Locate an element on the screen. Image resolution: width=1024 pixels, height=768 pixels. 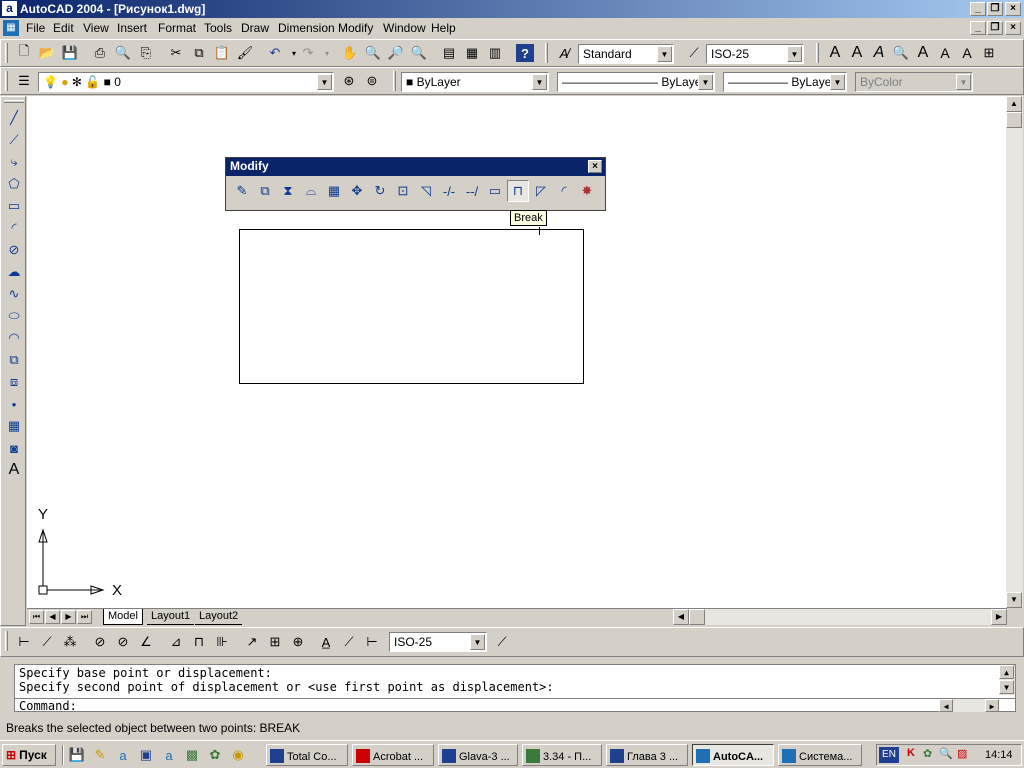
menu-dimension: Dimension is located at coordinates (306, 28).